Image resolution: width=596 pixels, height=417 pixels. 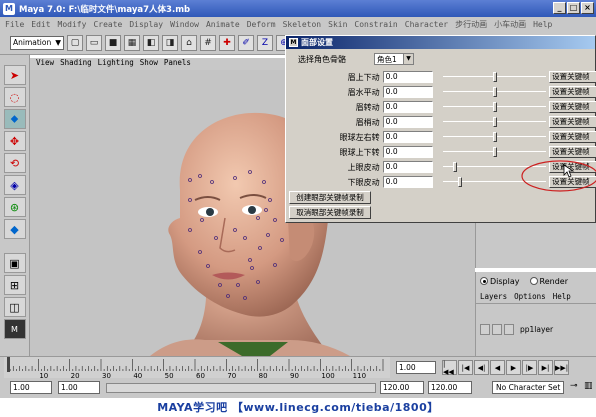 What do you see at coordinates (588, 386) in the screenshot?
I see `prefs-icon: ▥` at bounding box center [588, 386].